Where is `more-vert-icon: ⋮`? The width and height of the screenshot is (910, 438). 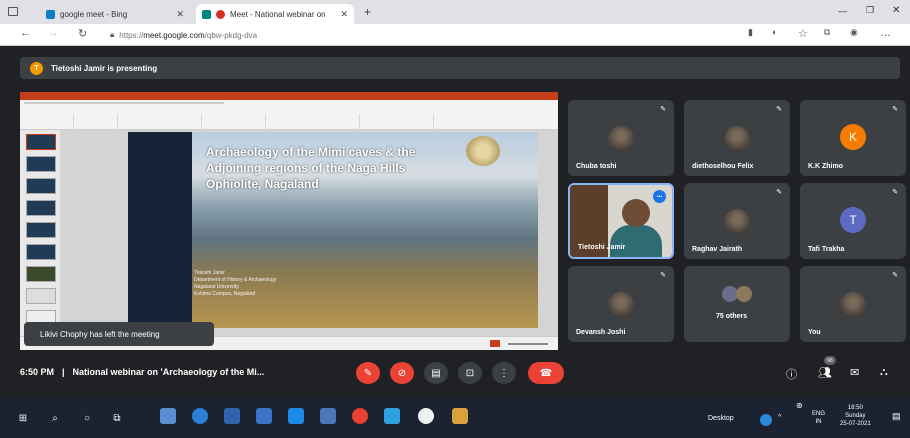
more-vert-icon: ⋮ is located at coordinates (504, 373).